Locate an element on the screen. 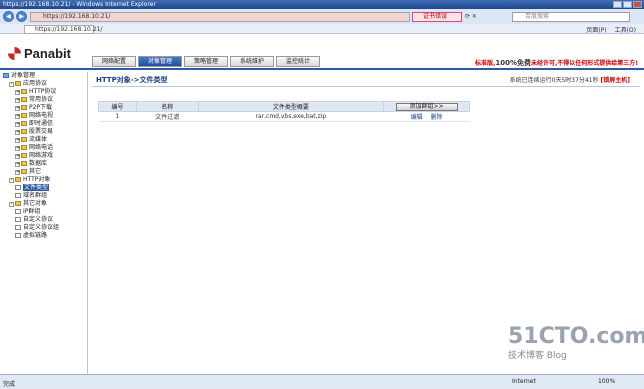 The image size is (644, 389). search-input: 百度搜索 is located at coordinates (571, 17).